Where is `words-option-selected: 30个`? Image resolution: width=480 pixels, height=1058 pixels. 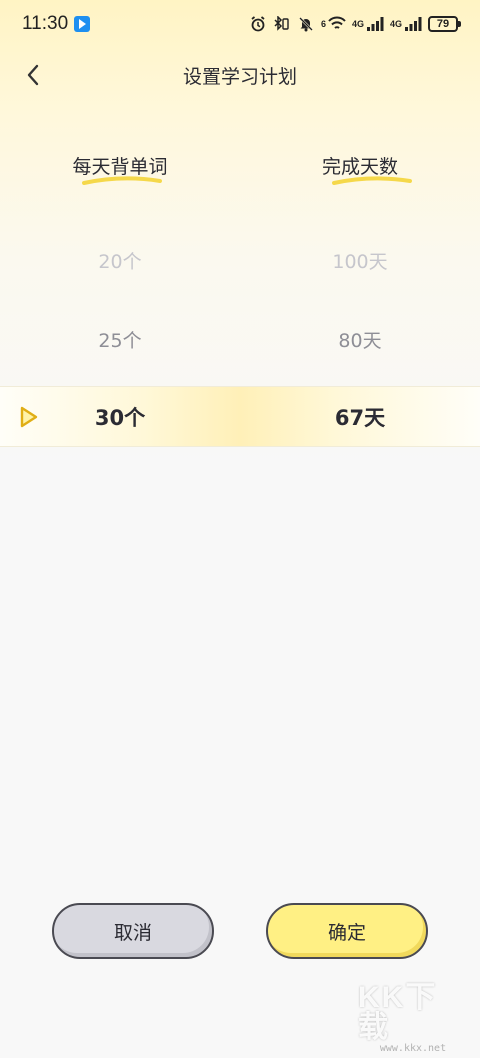 words-option-selected: 30个 is located at coordinates (120, 417).